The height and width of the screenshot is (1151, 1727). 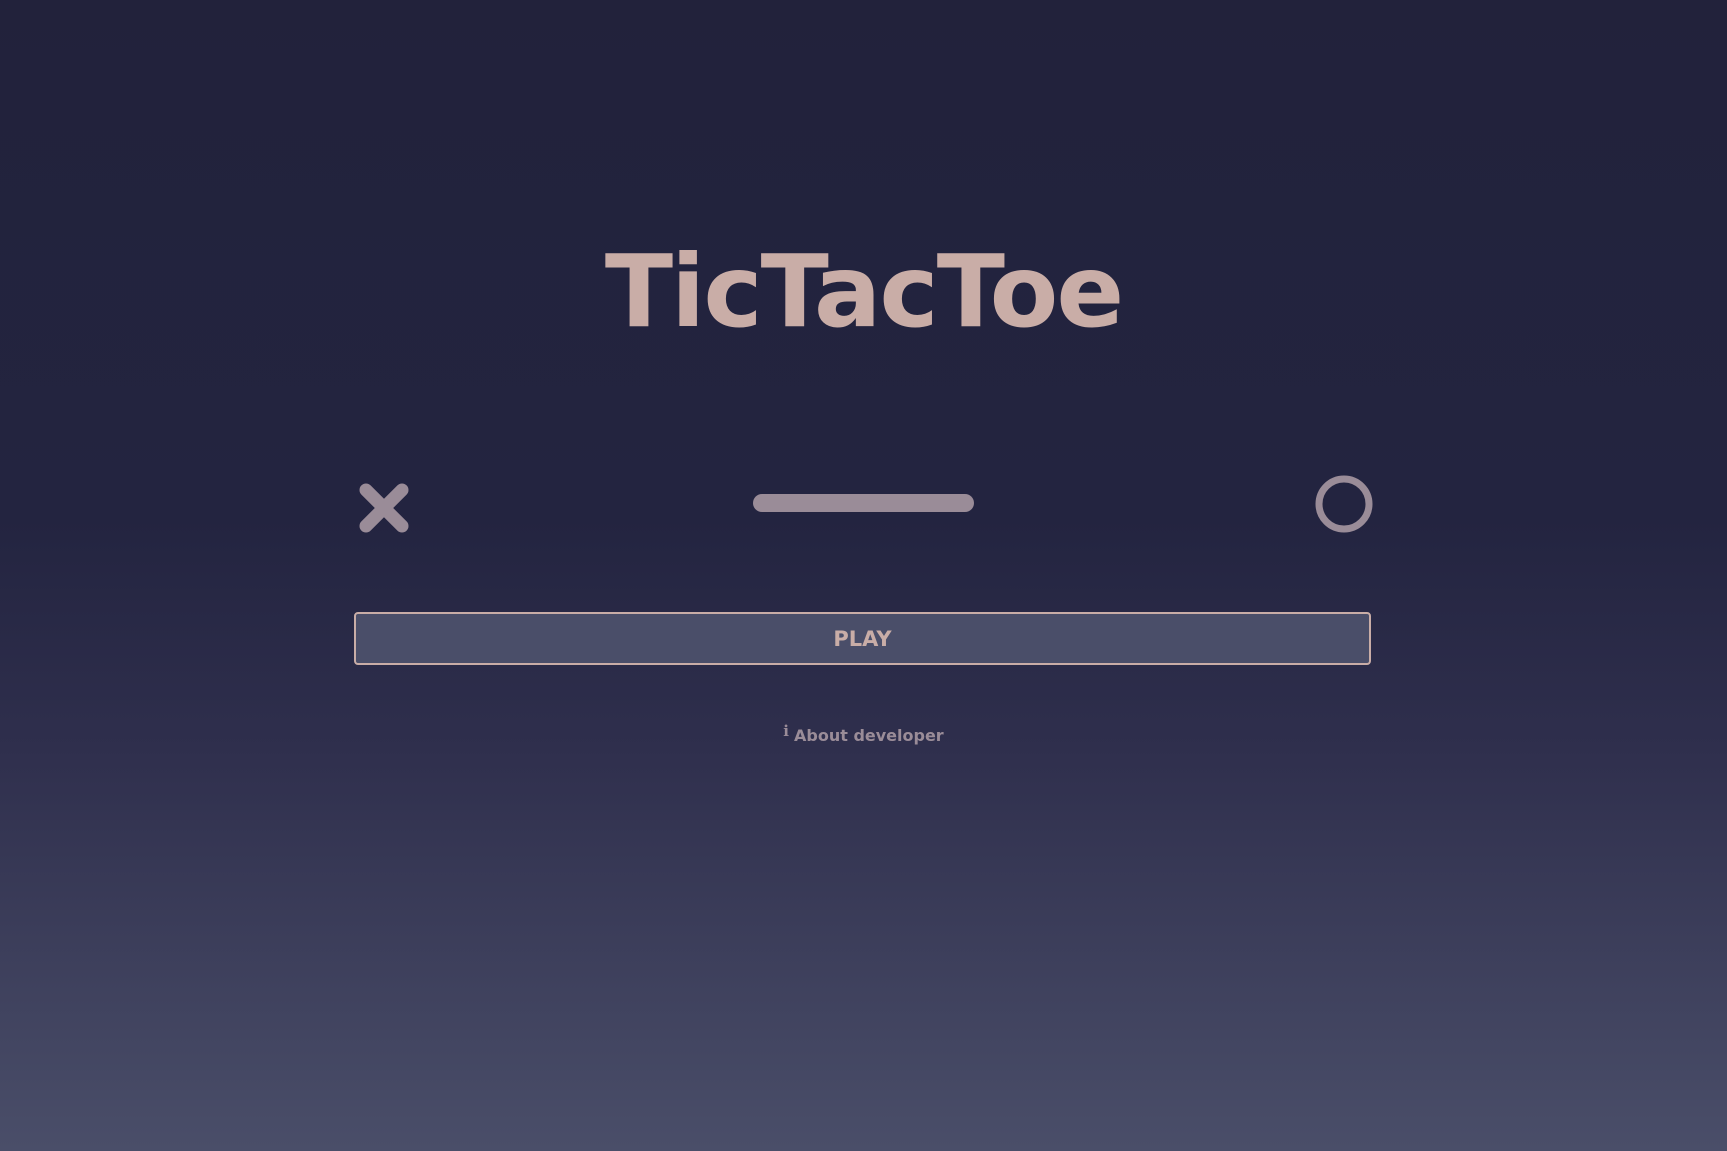 What do you see at coordinates (862, 638) in the screenshot?
I see `play-button: PLAY` at bounding box center [862, 638].